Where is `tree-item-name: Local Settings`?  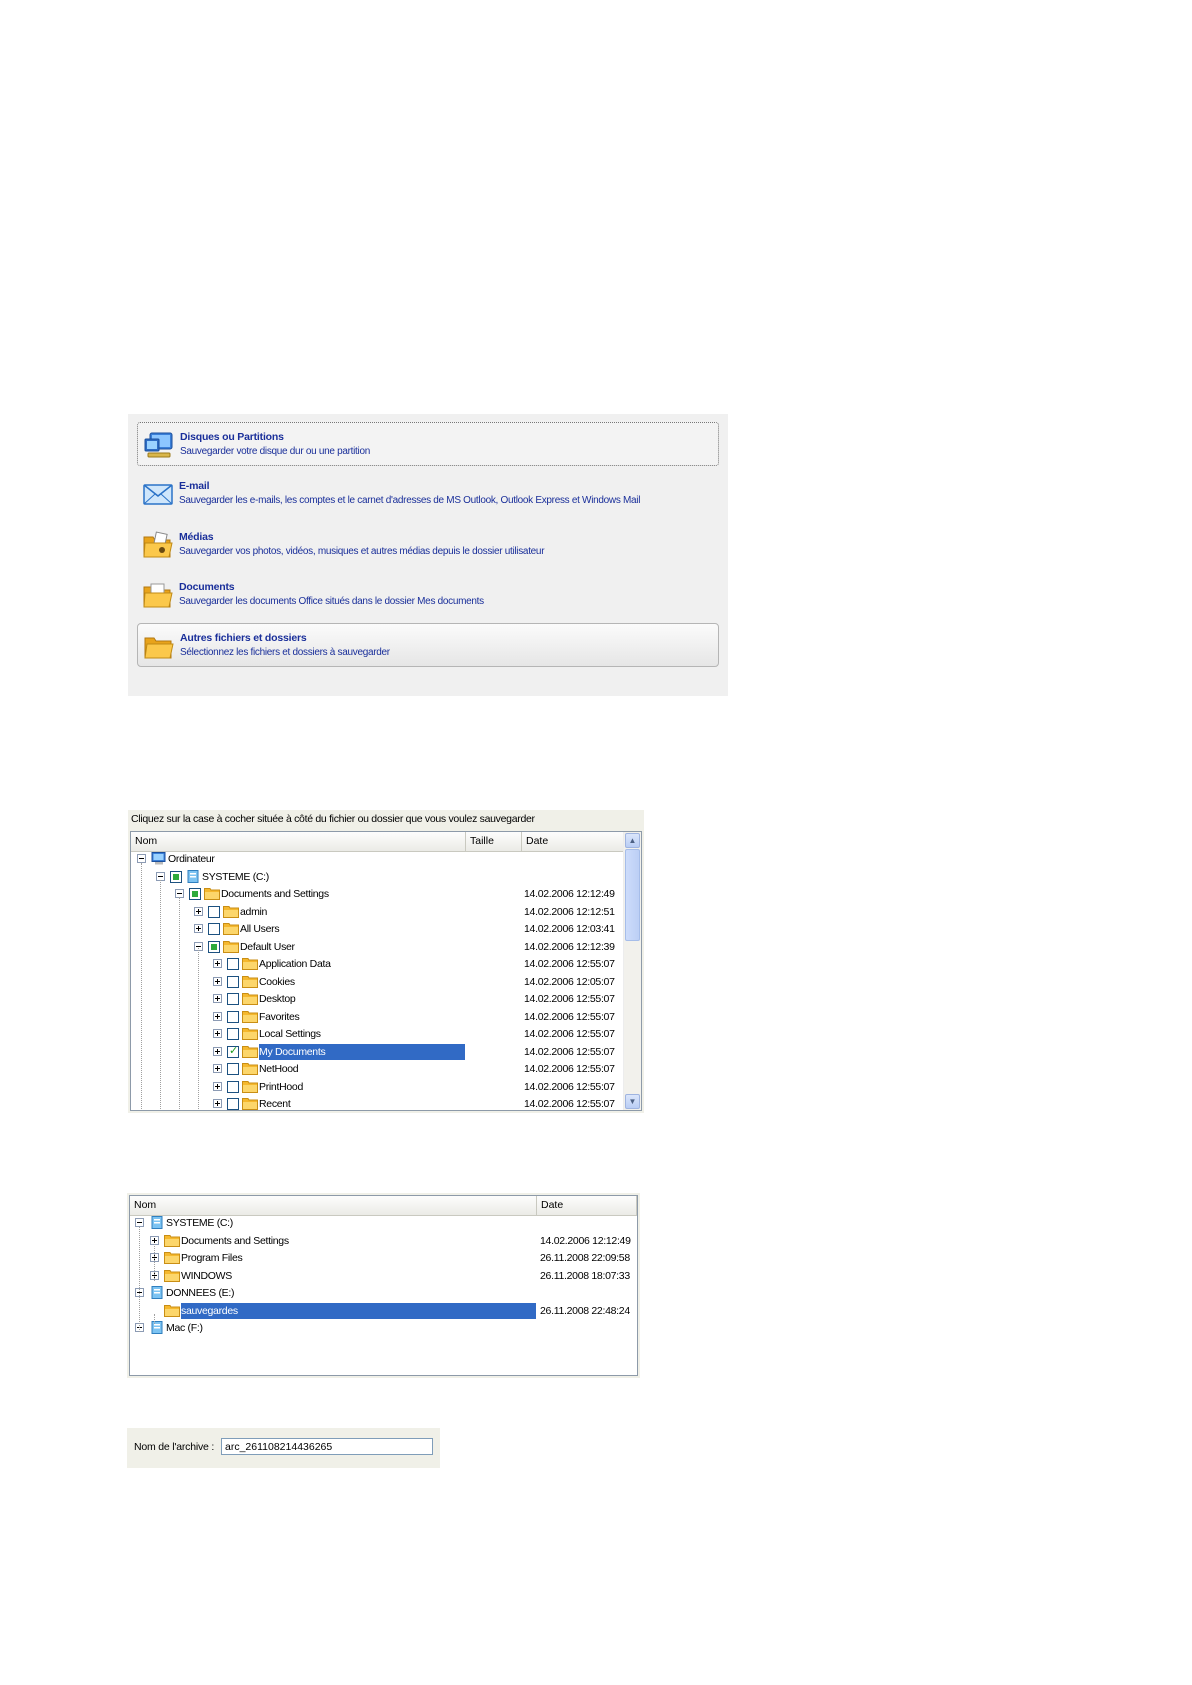 tree-item-name: Local Settings is located at coordinates (290, 1034).